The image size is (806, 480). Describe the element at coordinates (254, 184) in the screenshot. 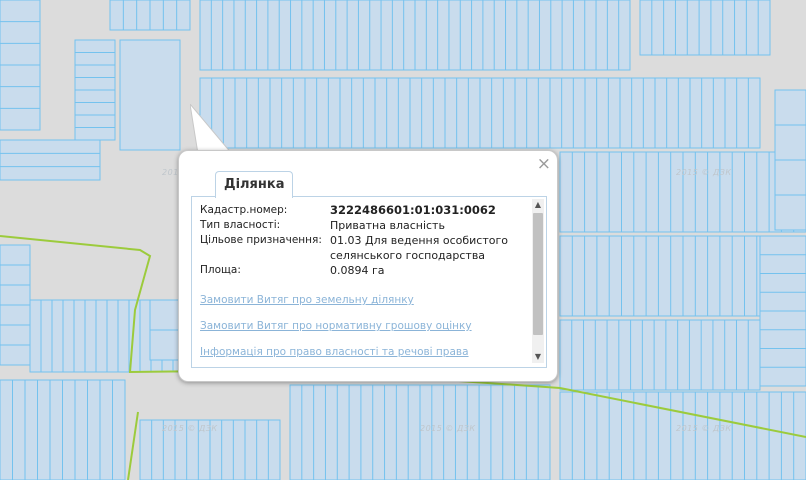

I see `tab-parcel: Ділянка` at that location.